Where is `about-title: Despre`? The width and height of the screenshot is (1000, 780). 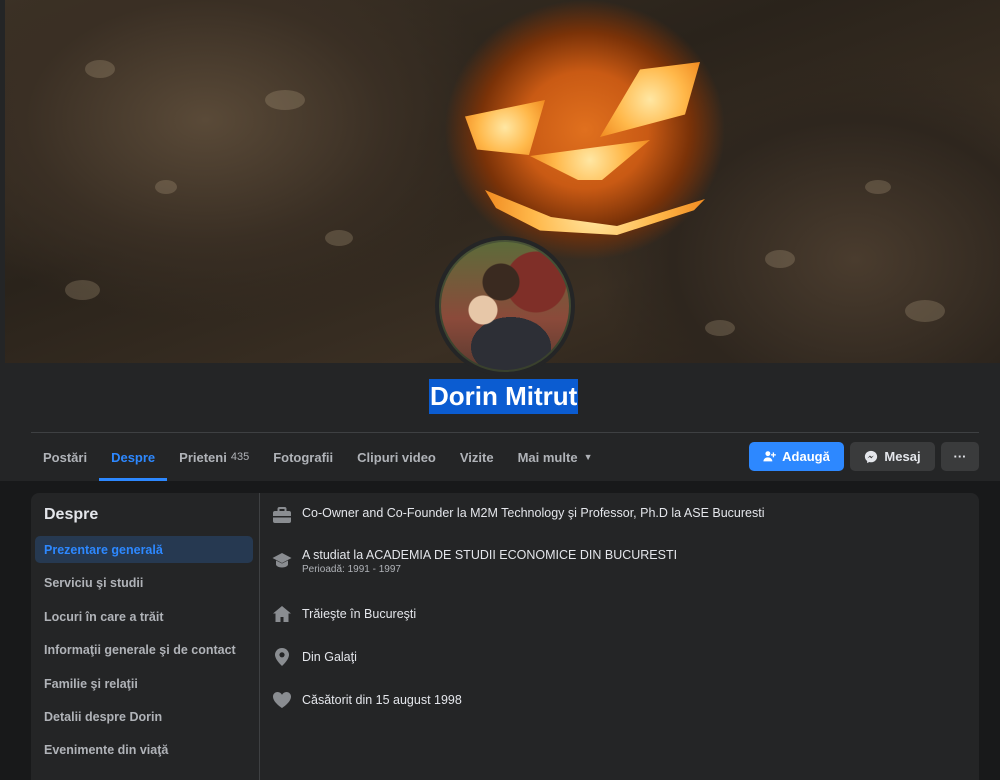
about-title: Despre is located at coordinates (71, 514).